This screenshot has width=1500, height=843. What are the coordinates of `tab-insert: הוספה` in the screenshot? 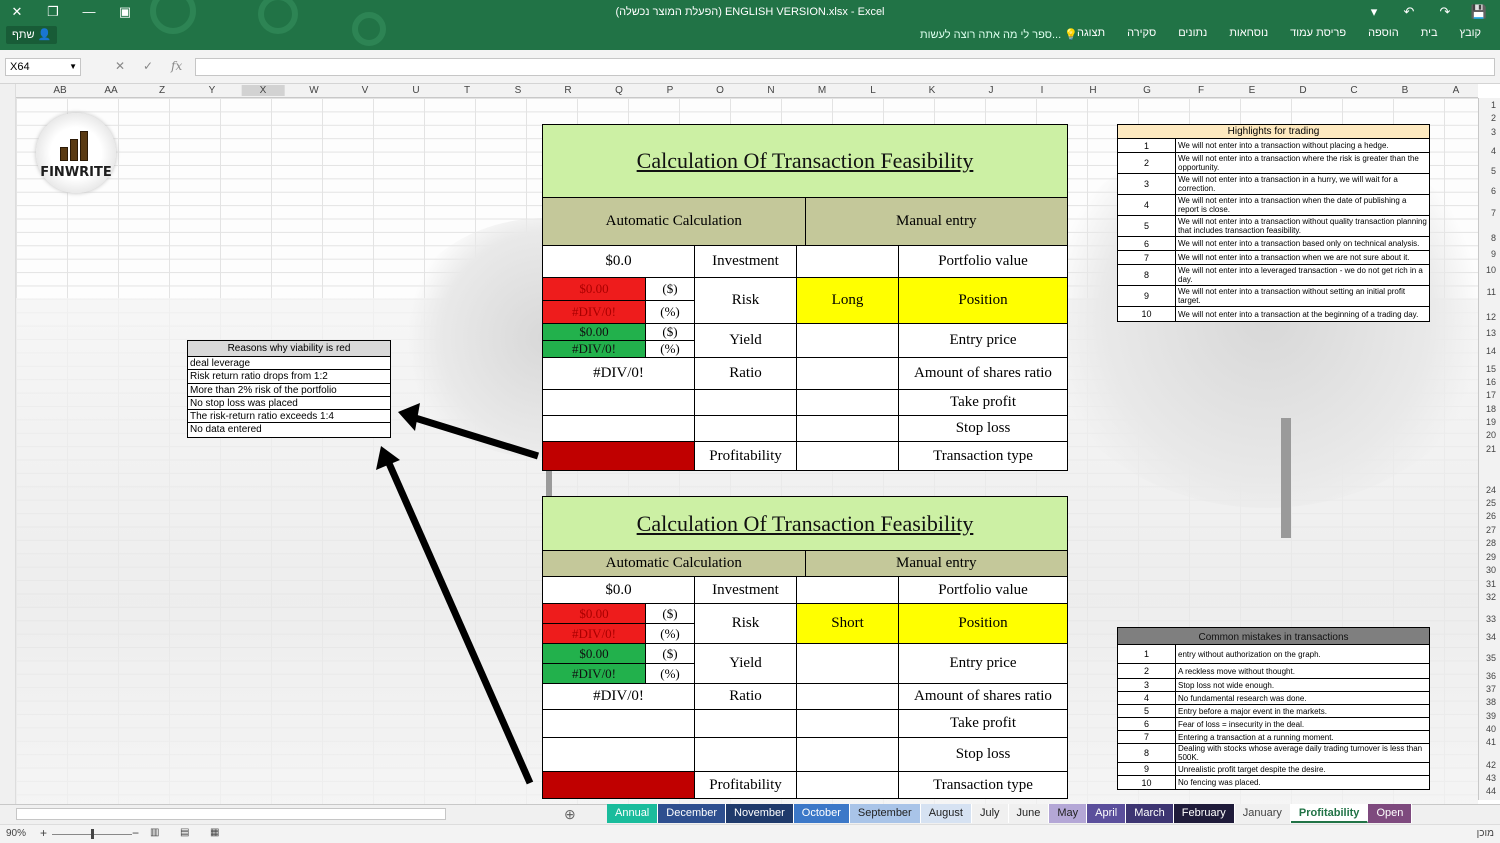 It's located at (1383, 33).